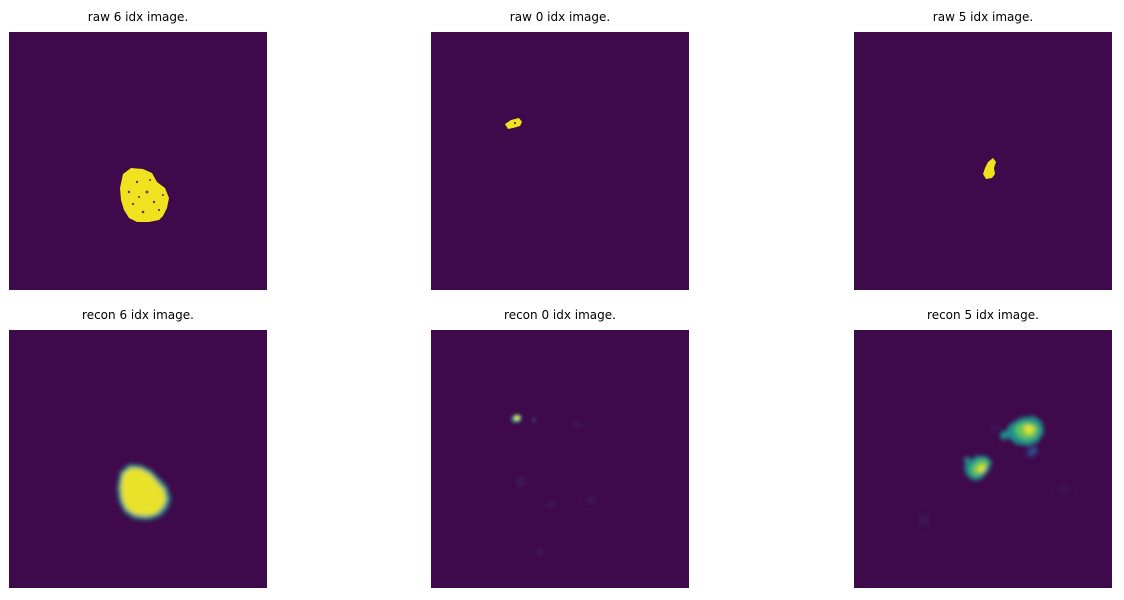 The height and width of the screenshot is (600, 1124). What do you see at coordinates (983, 315) in the screenshot?
I see `panel-title: recon 5 idx image.` at bounding box center [983, 315].